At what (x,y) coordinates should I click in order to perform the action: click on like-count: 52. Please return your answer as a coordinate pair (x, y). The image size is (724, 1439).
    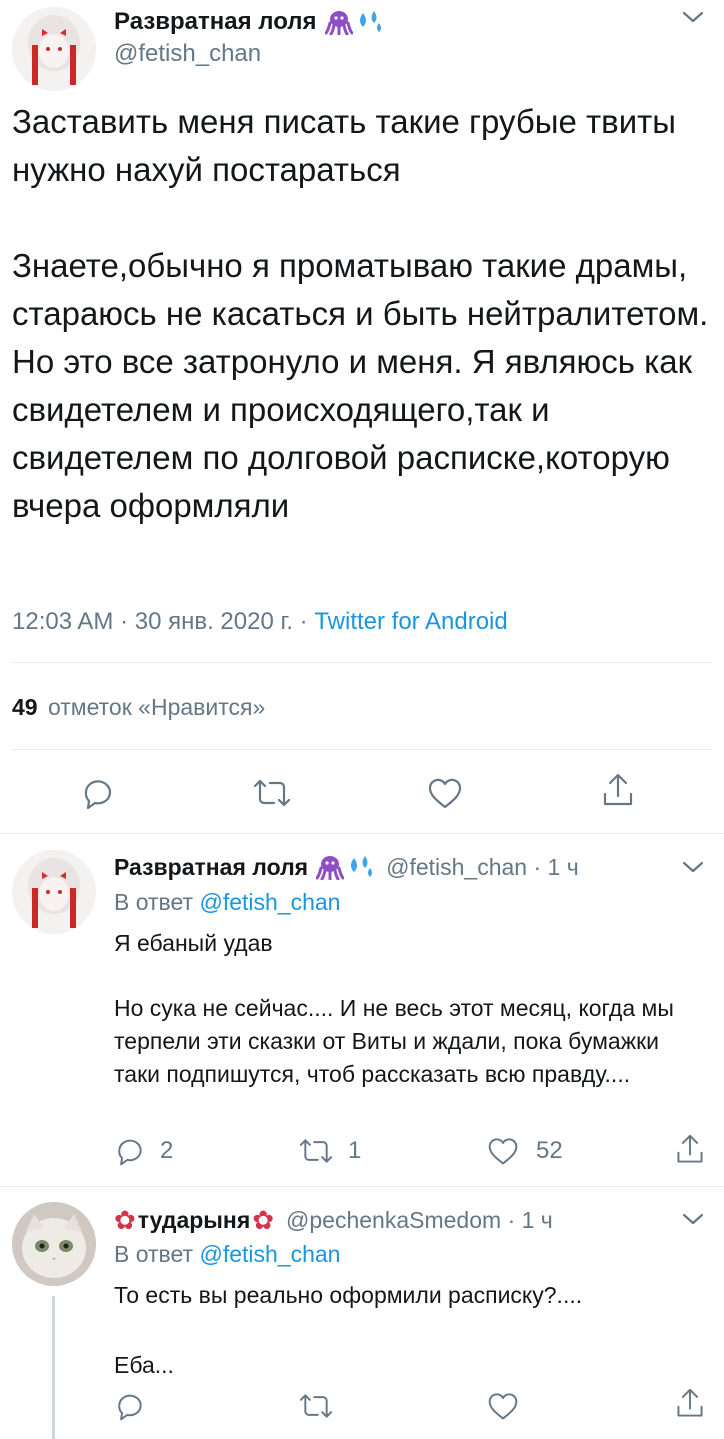
    Looking at the image, I should click on (549, 1150).